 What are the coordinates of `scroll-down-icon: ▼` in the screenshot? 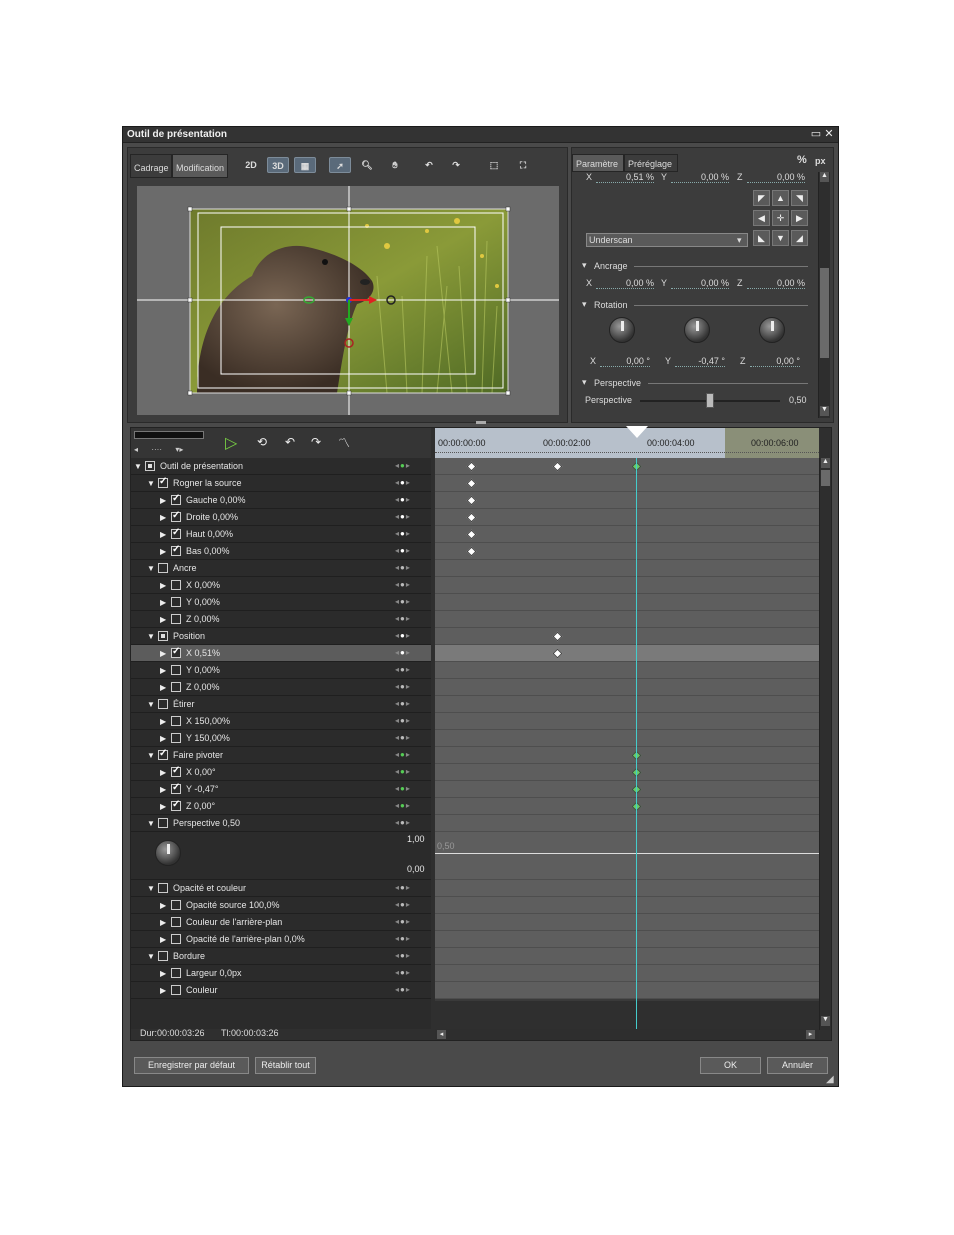 It's located at (825, 1021).